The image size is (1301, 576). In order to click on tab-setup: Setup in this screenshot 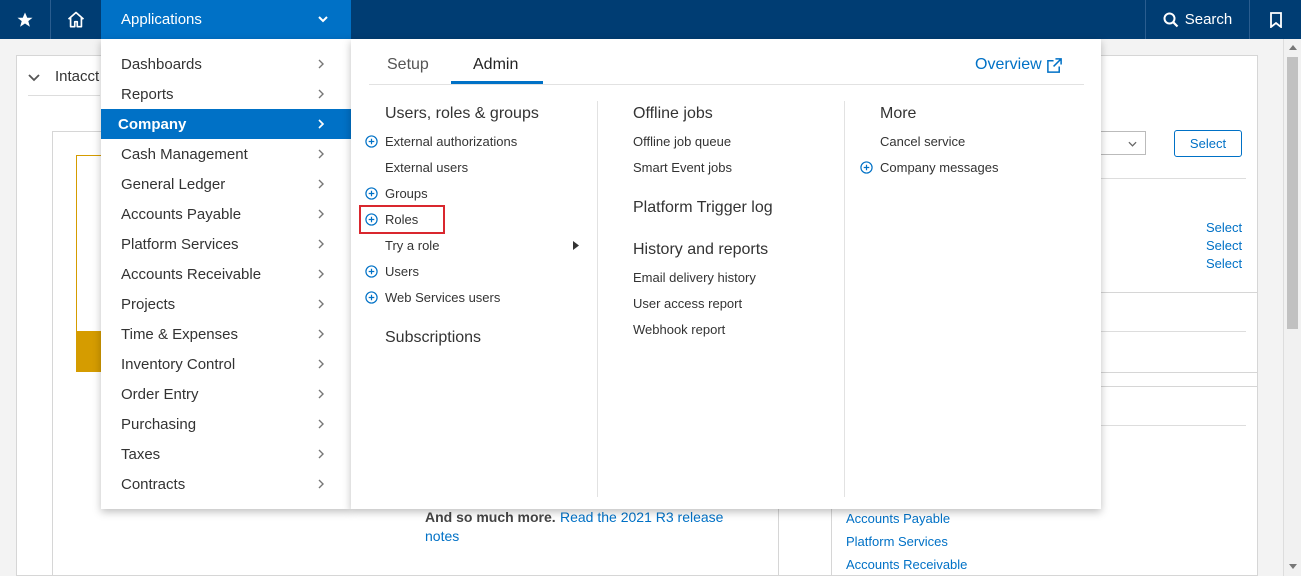, I will do `click(408, 65)`.